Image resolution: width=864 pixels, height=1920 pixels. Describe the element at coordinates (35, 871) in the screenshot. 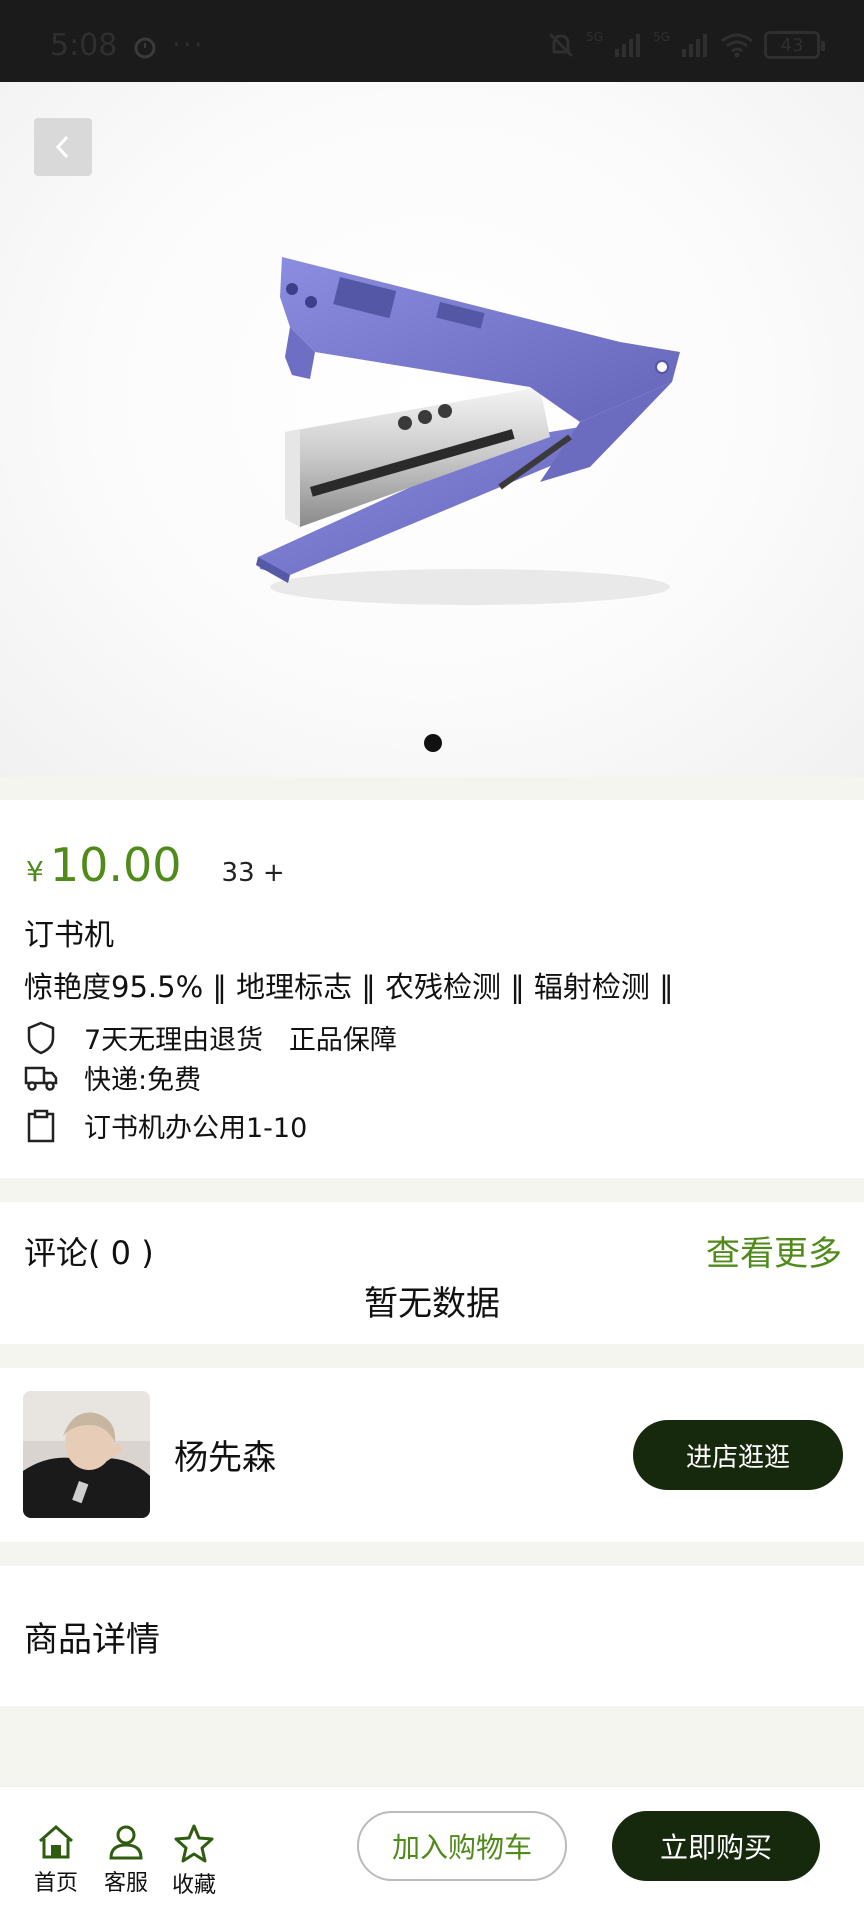

I see `currency-symbol: ¥` at that location.